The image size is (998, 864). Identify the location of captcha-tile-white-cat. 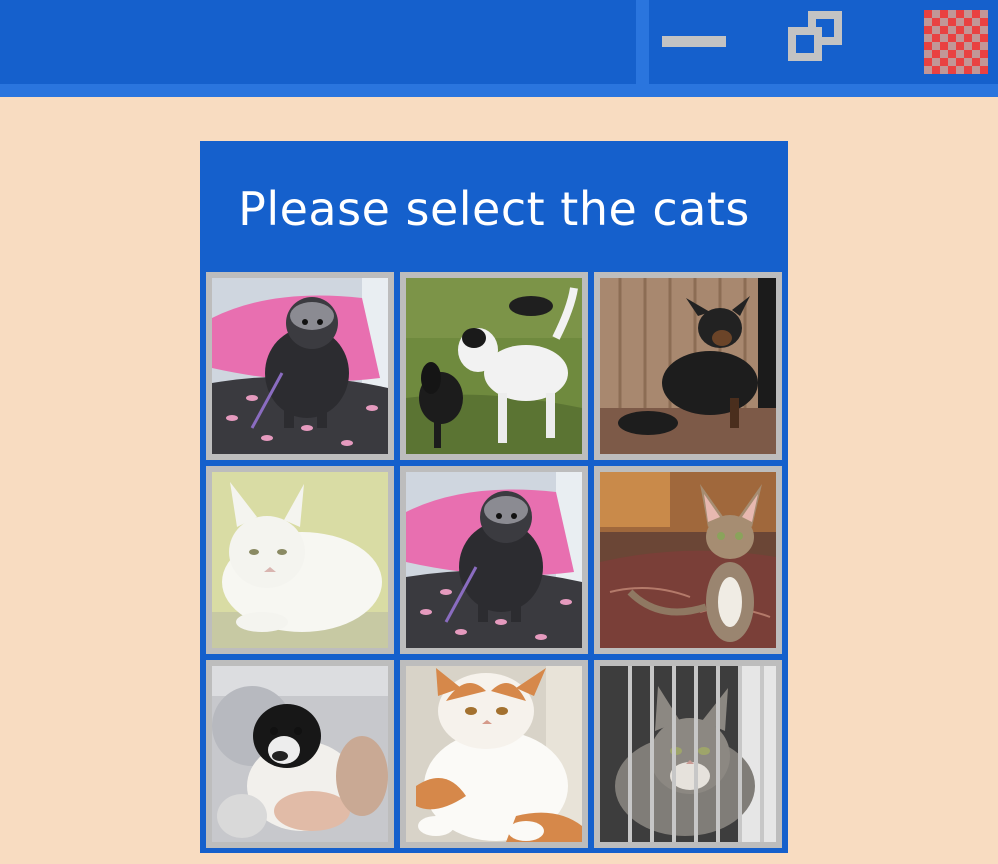
(300, 560).